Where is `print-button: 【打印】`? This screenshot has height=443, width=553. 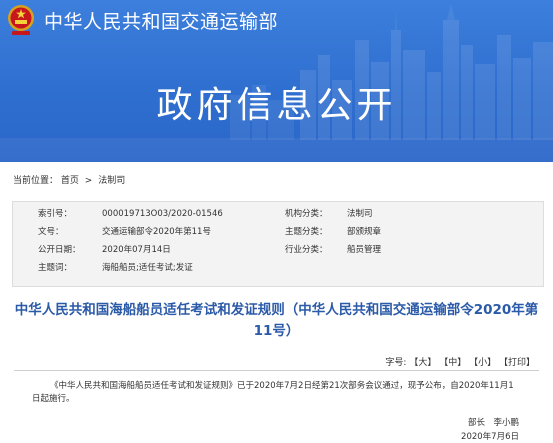
print-button: 【打印】 is located at coordinates (517, 363).